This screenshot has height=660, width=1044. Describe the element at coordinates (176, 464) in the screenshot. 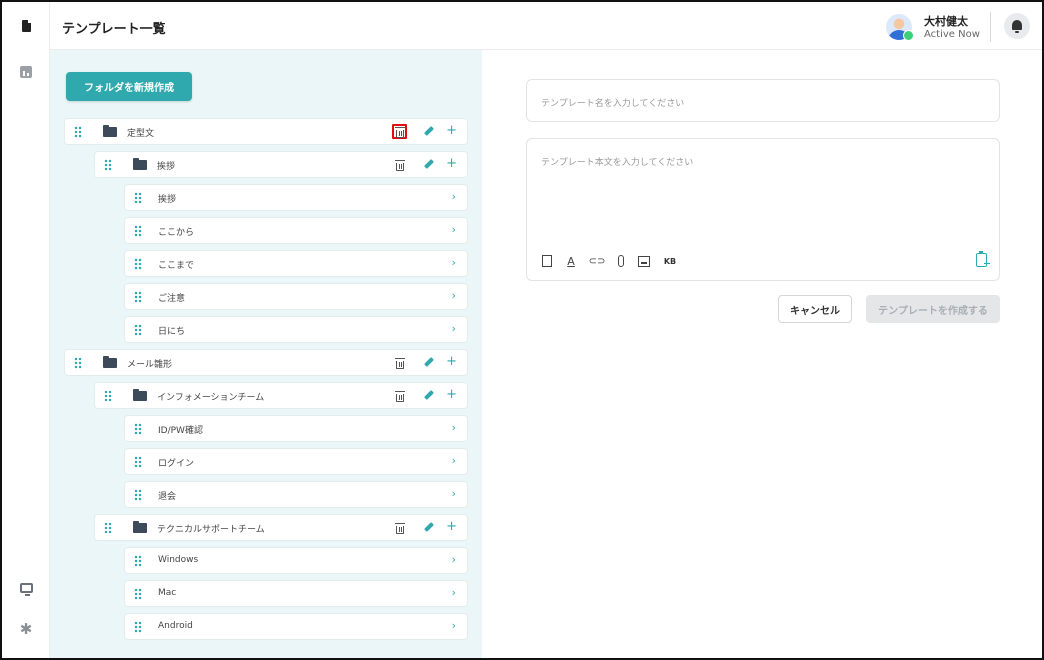

I see `tree-item-label: ログイン` at that location.